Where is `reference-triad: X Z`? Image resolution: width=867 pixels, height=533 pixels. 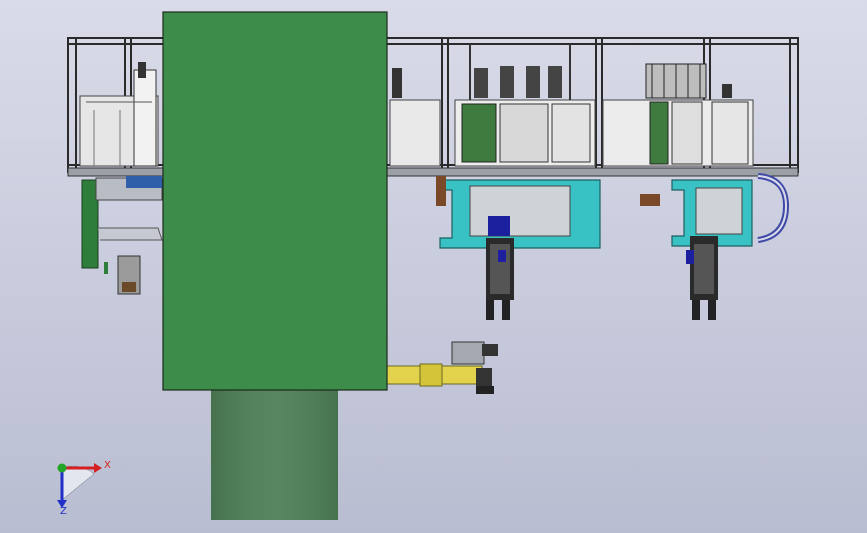 reference-triad: X Z is located at coordinates (84, 488).